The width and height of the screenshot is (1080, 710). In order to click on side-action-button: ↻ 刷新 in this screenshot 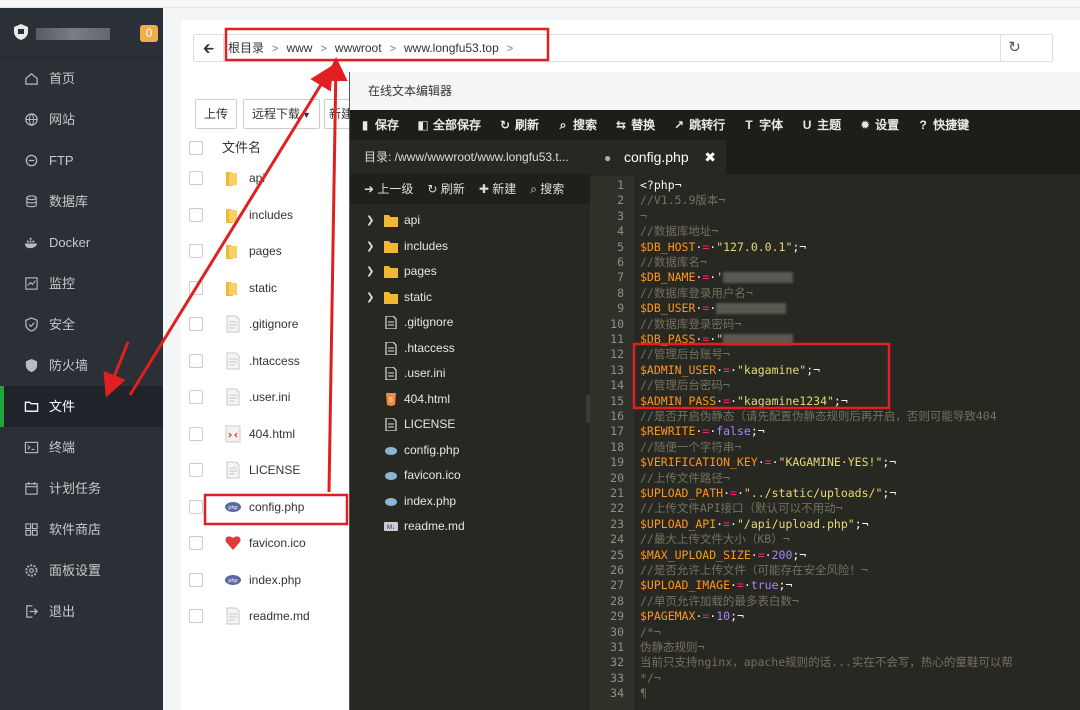, I will do `click(438, 189)`.